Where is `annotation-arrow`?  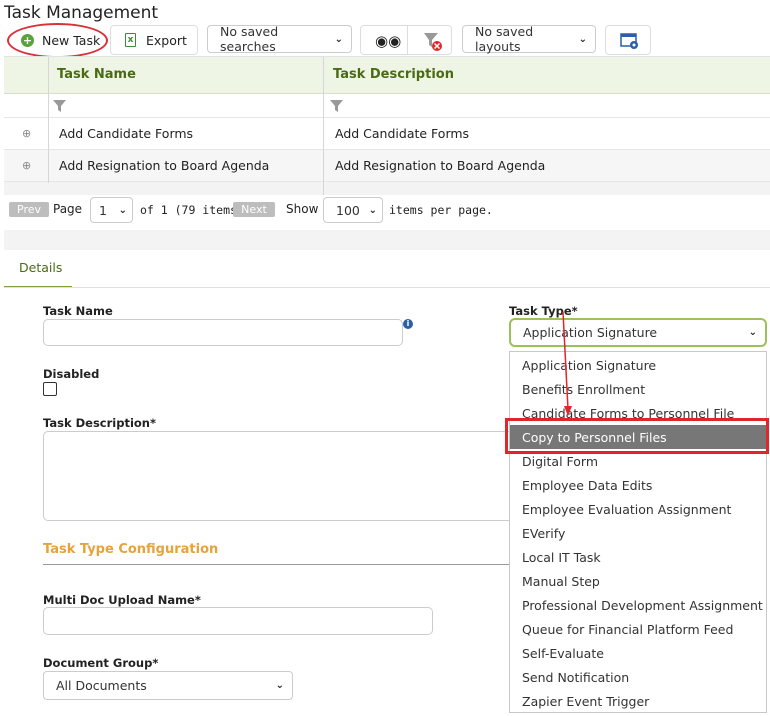
annotation-arrow is located at coordinates (567, 363).